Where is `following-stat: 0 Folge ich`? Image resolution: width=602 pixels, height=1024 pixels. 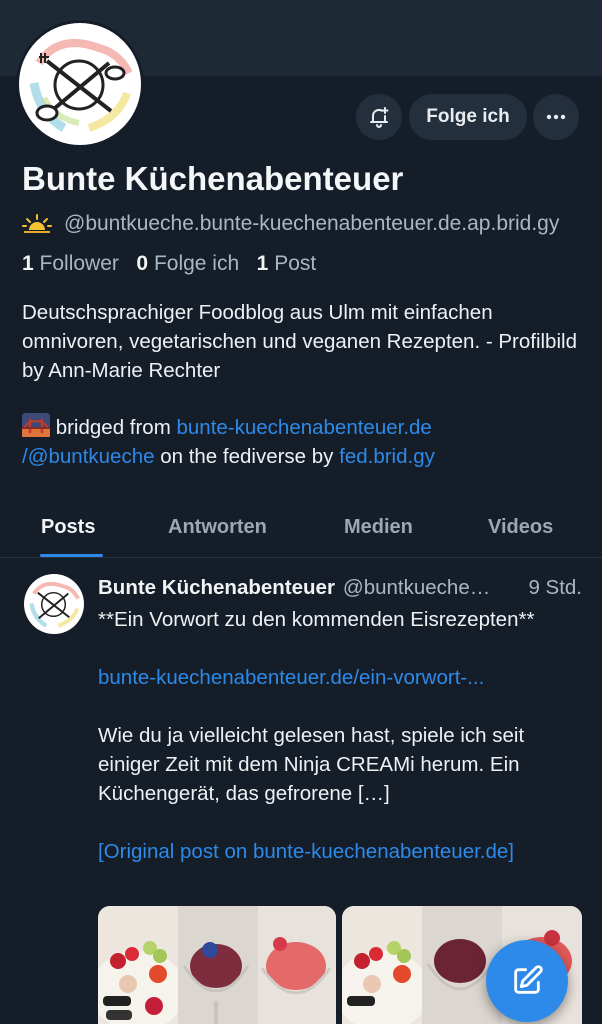
following-stat: 0 Folge ich is located at coordinates (187, 263).